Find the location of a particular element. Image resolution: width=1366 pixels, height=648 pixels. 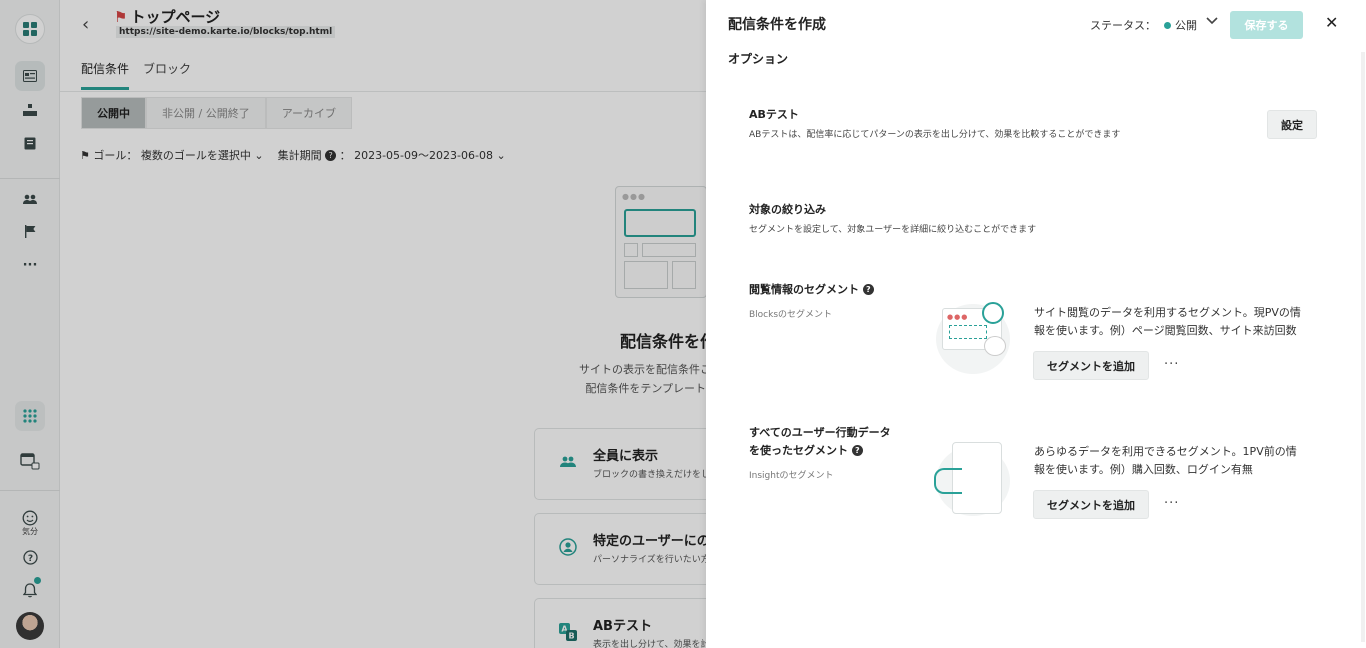

all-segment-title-line-2: を使ったセグメント is located at coordinates (798, 450).